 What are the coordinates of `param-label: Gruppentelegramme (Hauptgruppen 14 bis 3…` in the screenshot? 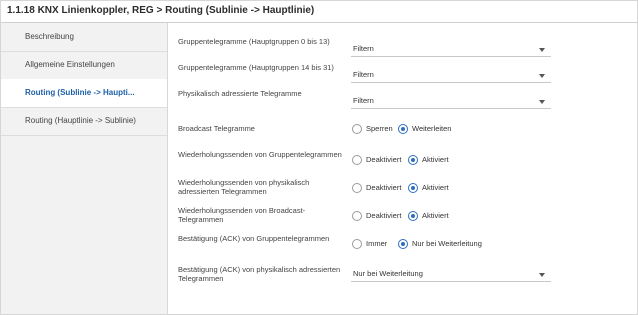 It's located at (256, 67).